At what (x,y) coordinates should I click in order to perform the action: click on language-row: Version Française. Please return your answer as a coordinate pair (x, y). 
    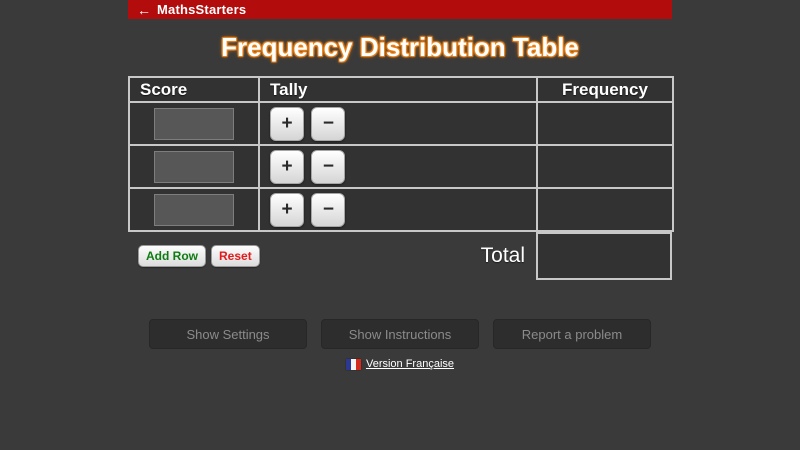
    Looking at the image, I should click on (400, 364).